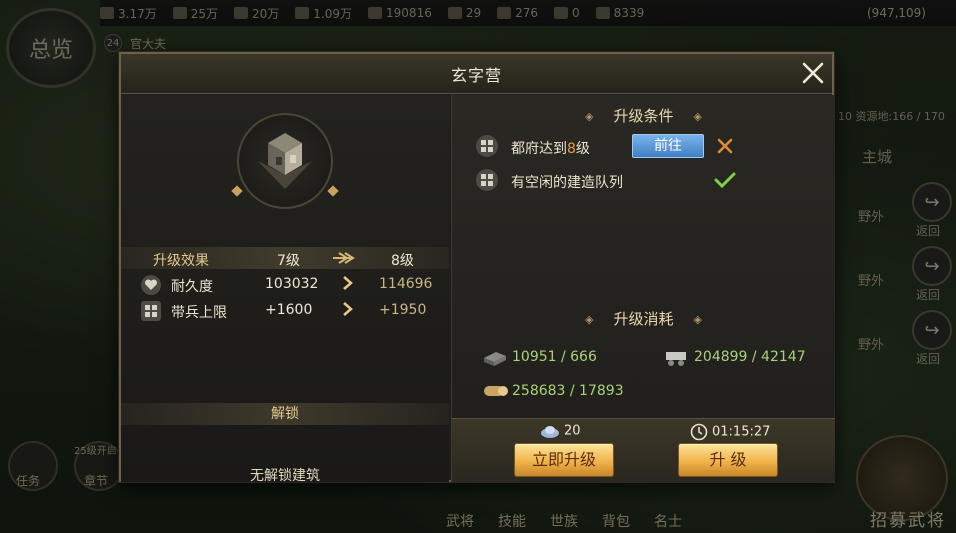  Describe the element at coordinates (646, 181) in the screenshot. I see `condition-row-build-queue: 有空闲的建造队列` at that location.